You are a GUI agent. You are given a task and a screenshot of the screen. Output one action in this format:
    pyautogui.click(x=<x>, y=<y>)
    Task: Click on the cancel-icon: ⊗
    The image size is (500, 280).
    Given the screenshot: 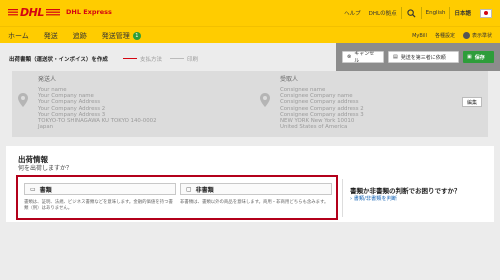 What is the action you would take?
    pyautogui.click(x=349, y=57)
    